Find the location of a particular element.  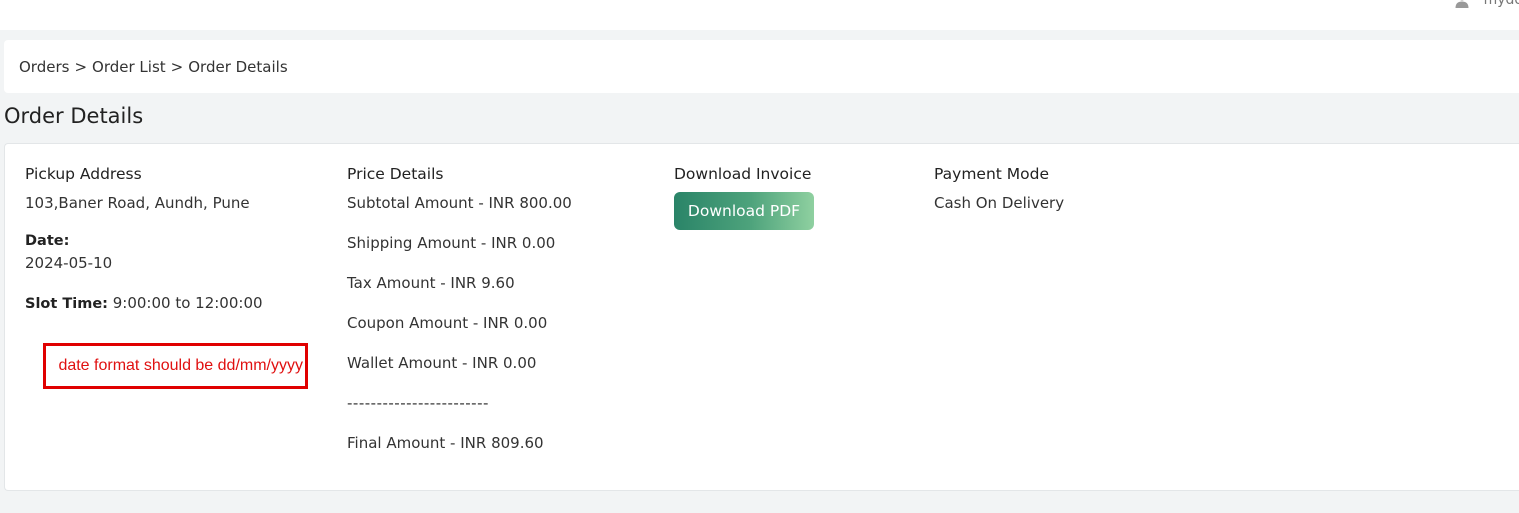

pickup-address-heading: Pickup Address is located at coordinates (83, 174).